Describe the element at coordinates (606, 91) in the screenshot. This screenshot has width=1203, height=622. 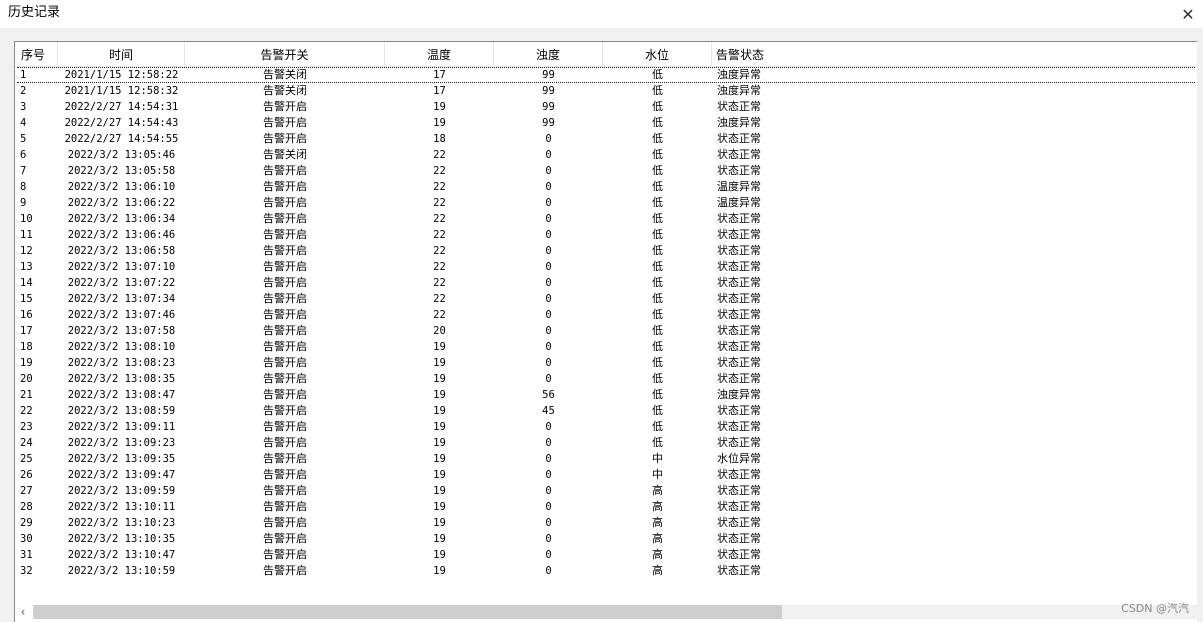
I see `table-row: 2 2021/1/15 12:58:32 告警关闭 17 99 低 浊度异常` at that location.